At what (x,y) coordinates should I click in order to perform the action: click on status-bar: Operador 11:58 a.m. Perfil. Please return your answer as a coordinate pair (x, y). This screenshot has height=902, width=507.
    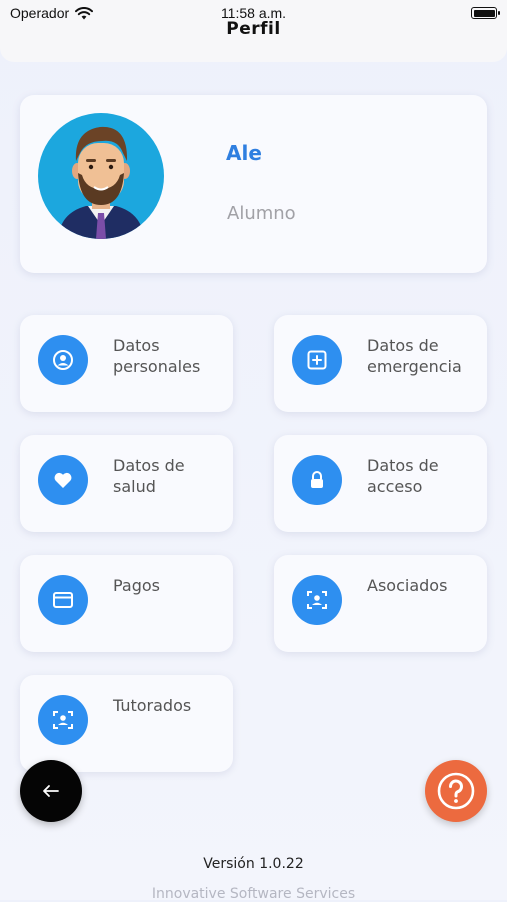
    Looking at the image, I should click on (253, 31).